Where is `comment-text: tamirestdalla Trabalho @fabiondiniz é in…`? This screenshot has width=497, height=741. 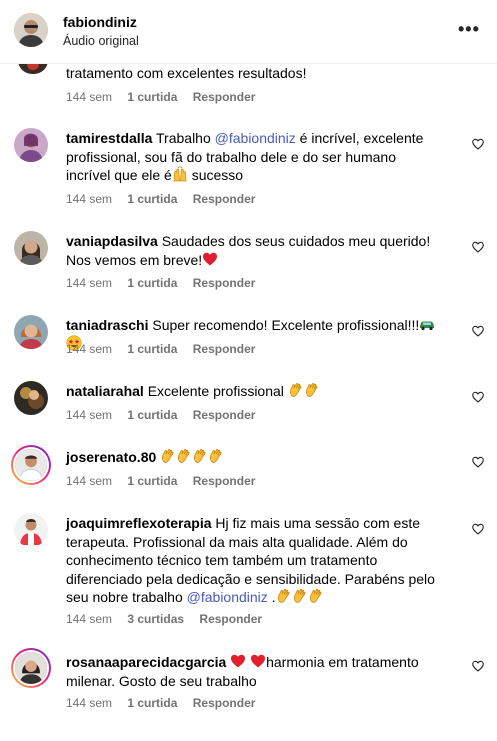 comment-text: tamirestdalla Trabalho @fabiondiniz é in… is located at coordinates (245, 156).